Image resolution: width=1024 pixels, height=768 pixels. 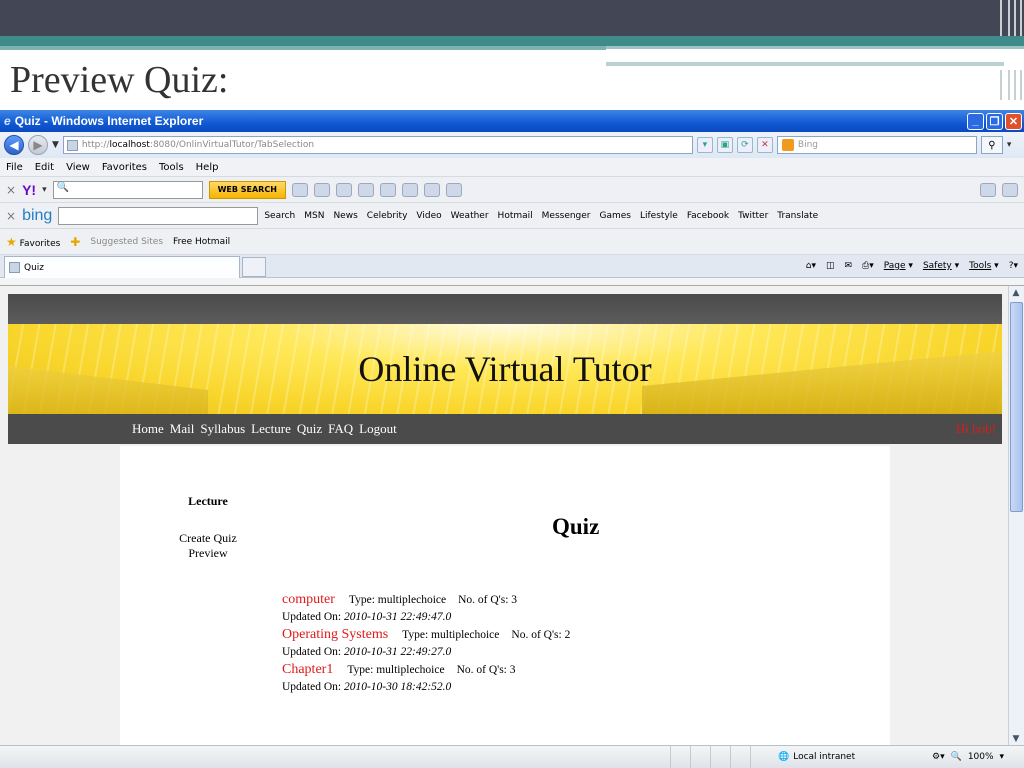 I want to click on home-icon: ⌂▾, so click(x=811, y=266).